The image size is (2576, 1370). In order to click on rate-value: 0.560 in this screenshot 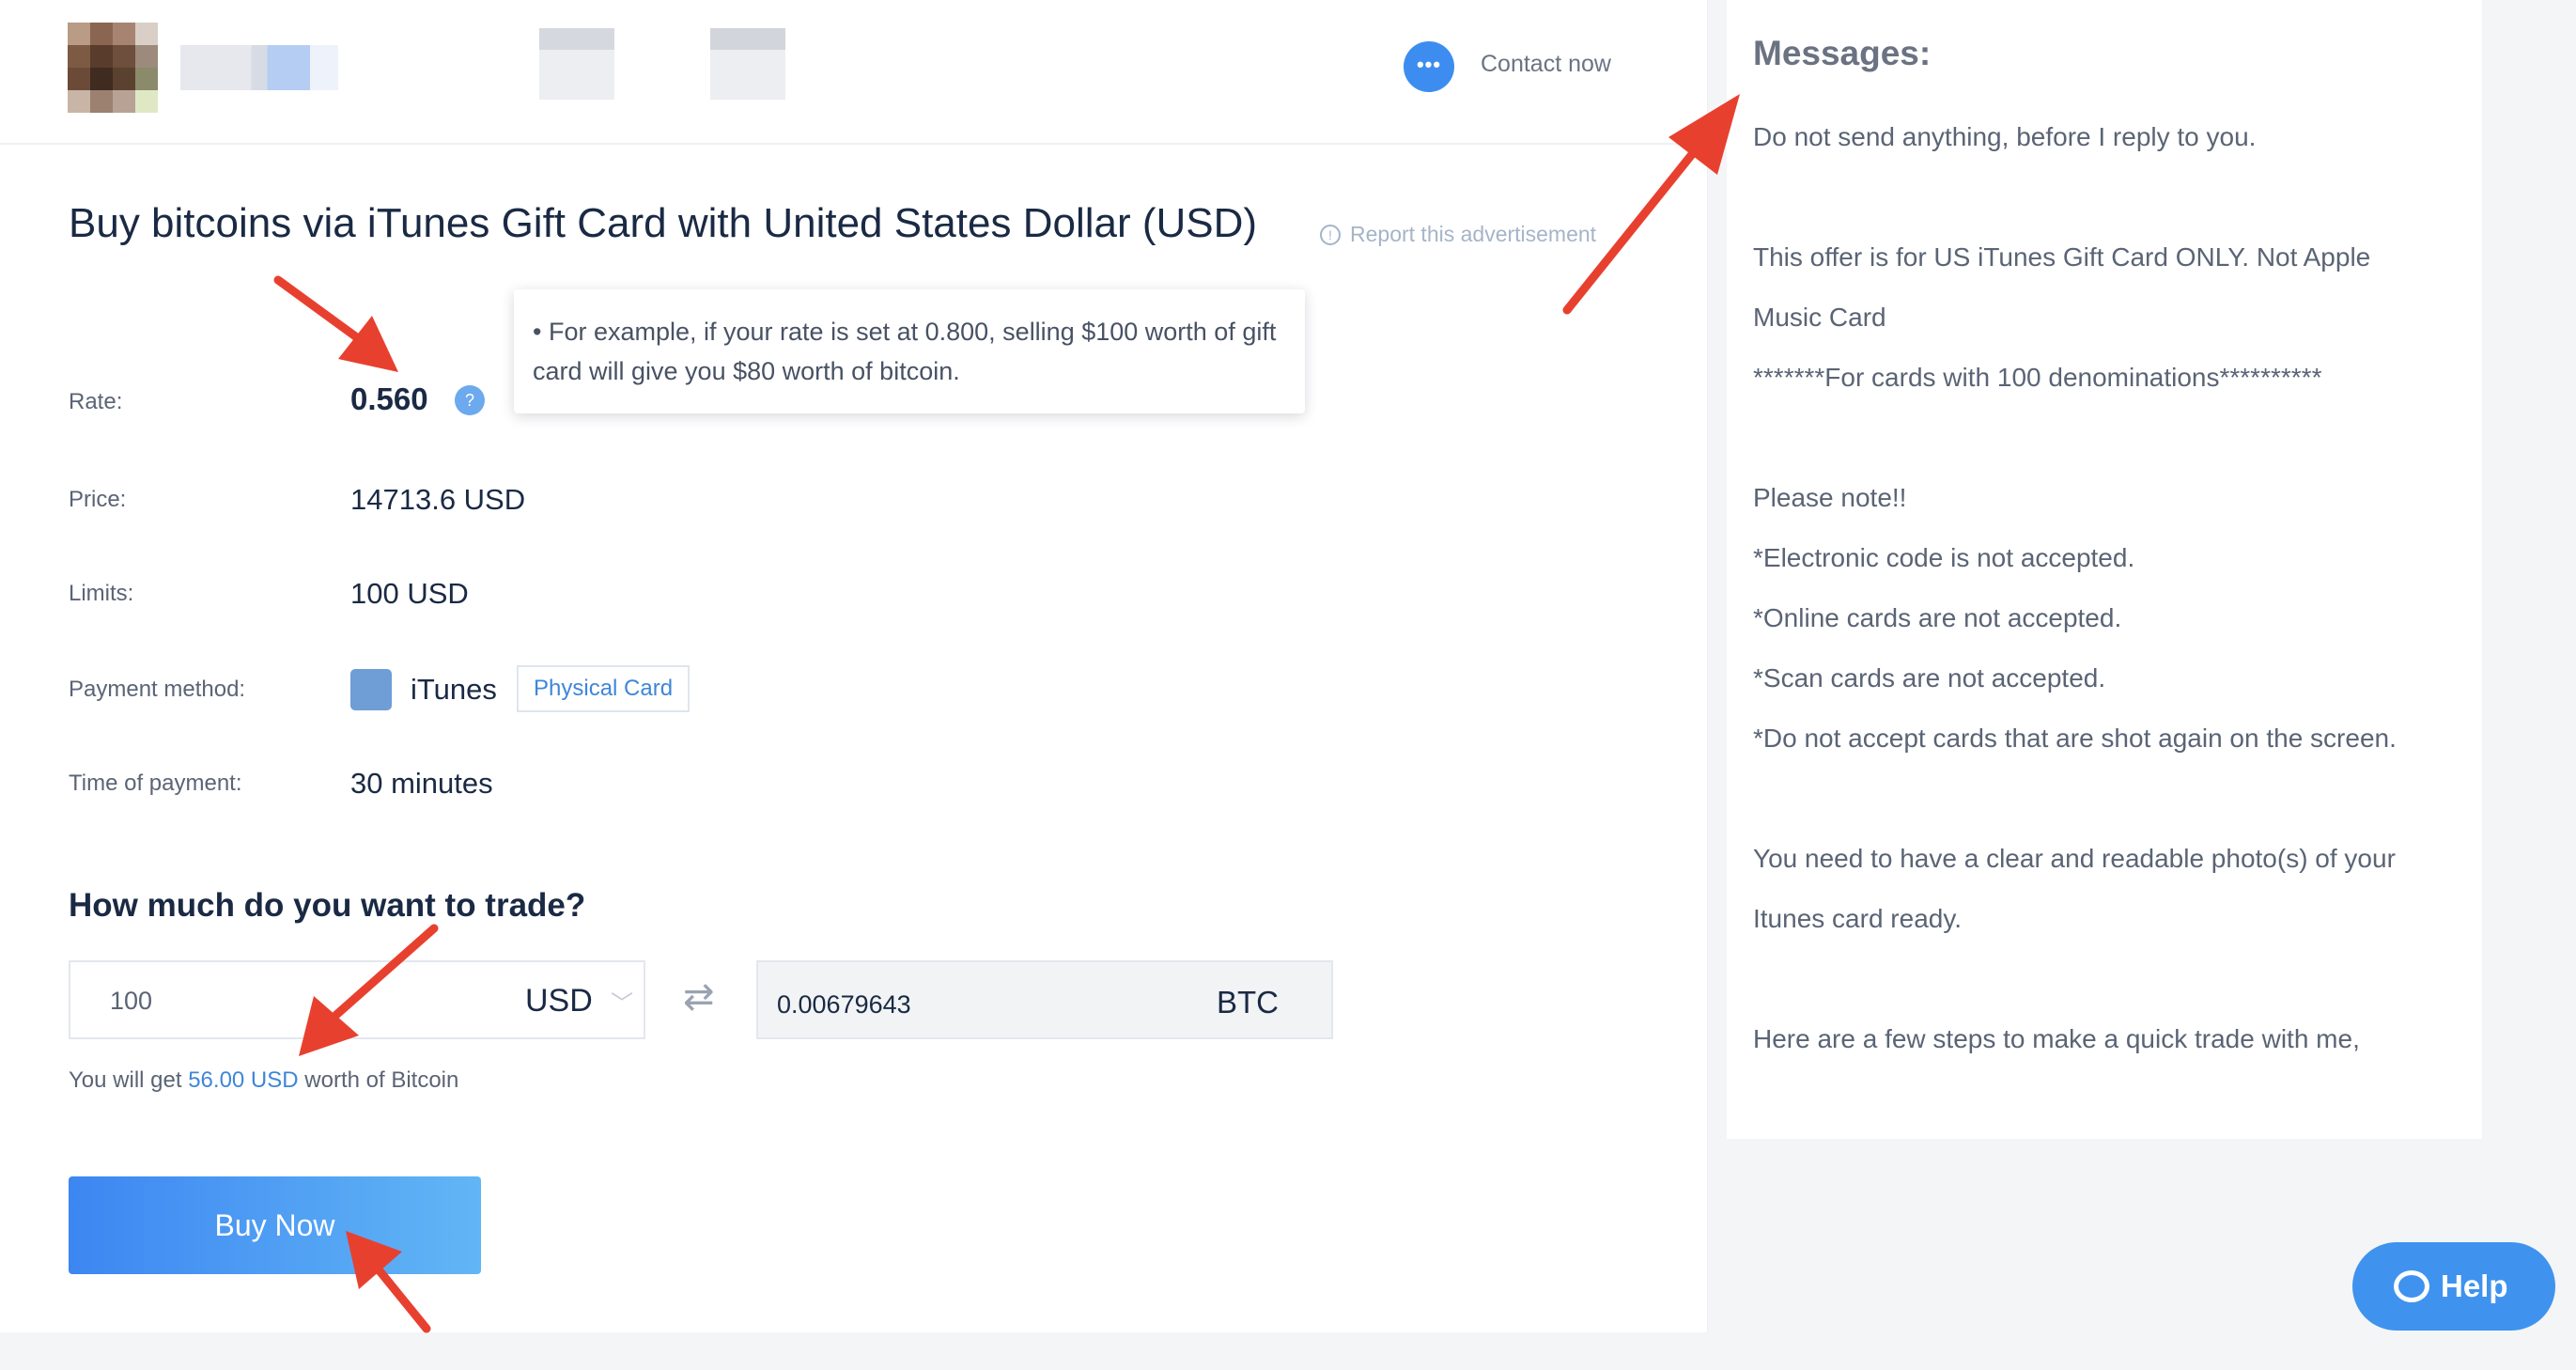, I will do `click(389, 399)`.